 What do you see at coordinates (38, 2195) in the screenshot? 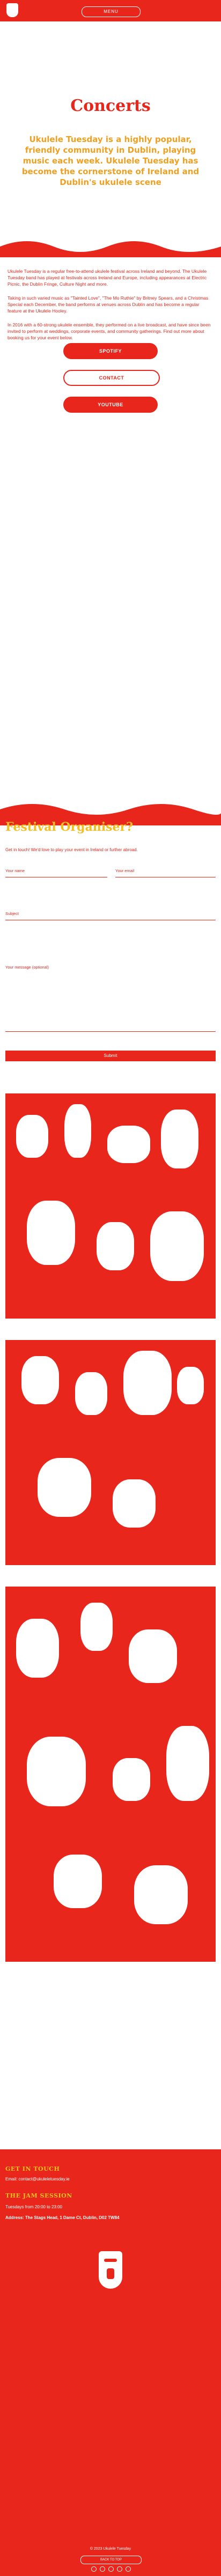
I see `footer-heading-jam: THE JAM SESSION` at bounding box center [38, 2195].